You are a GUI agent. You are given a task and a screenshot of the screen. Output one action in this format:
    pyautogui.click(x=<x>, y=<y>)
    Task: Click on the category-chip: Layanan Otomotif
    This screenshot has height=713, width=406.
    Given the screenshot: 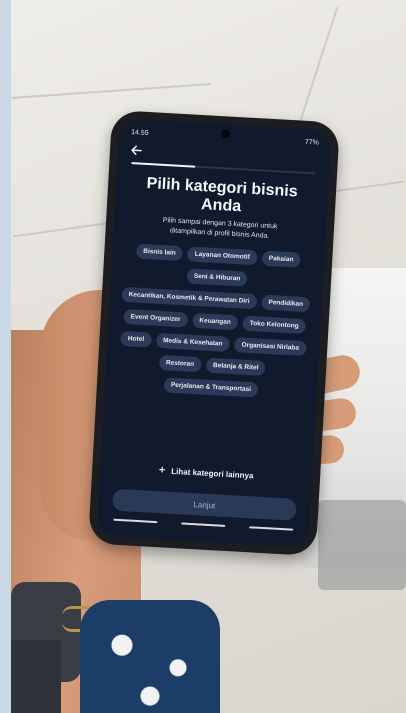 What is the action you would take?
    pyautogui.click(x=222, y=256)
    